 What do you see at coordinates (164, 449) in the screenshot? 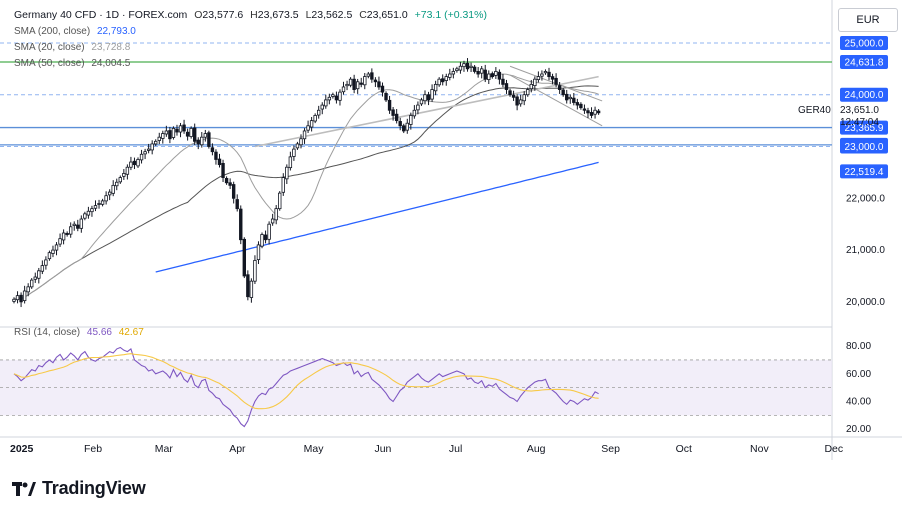
I see `time-axis-label: Mar` at bounding box center [164, 449].